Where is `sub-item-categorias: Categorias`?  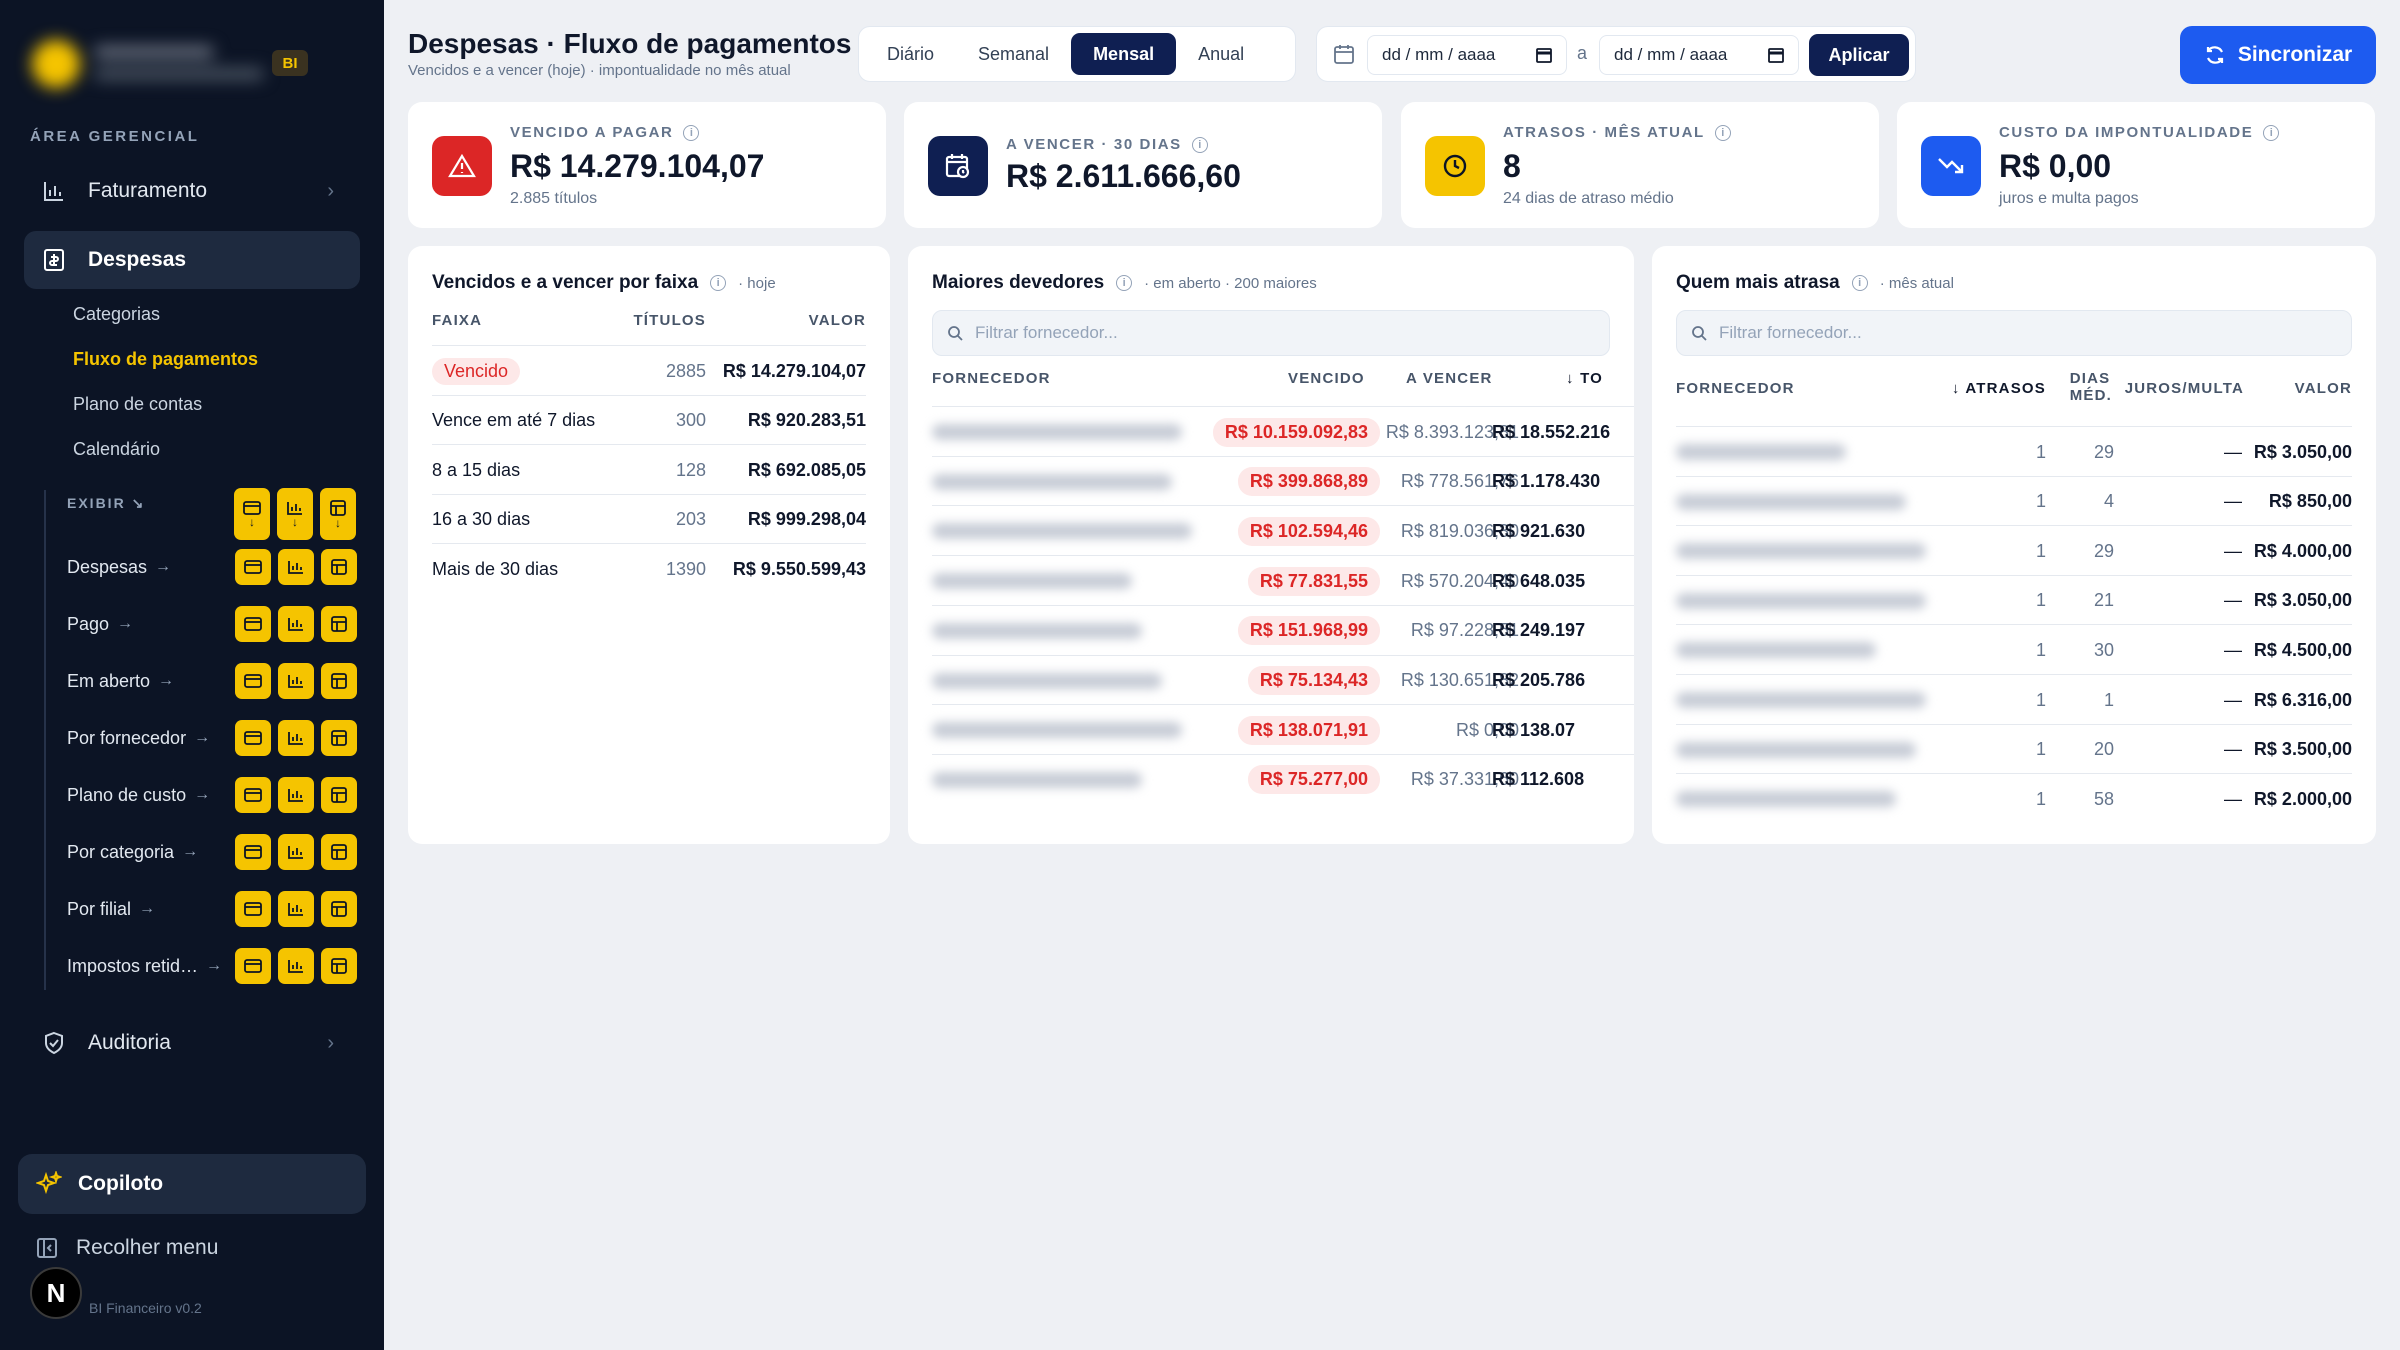 sub-item-categorias: Categorias is located at coordinates (116, 314).